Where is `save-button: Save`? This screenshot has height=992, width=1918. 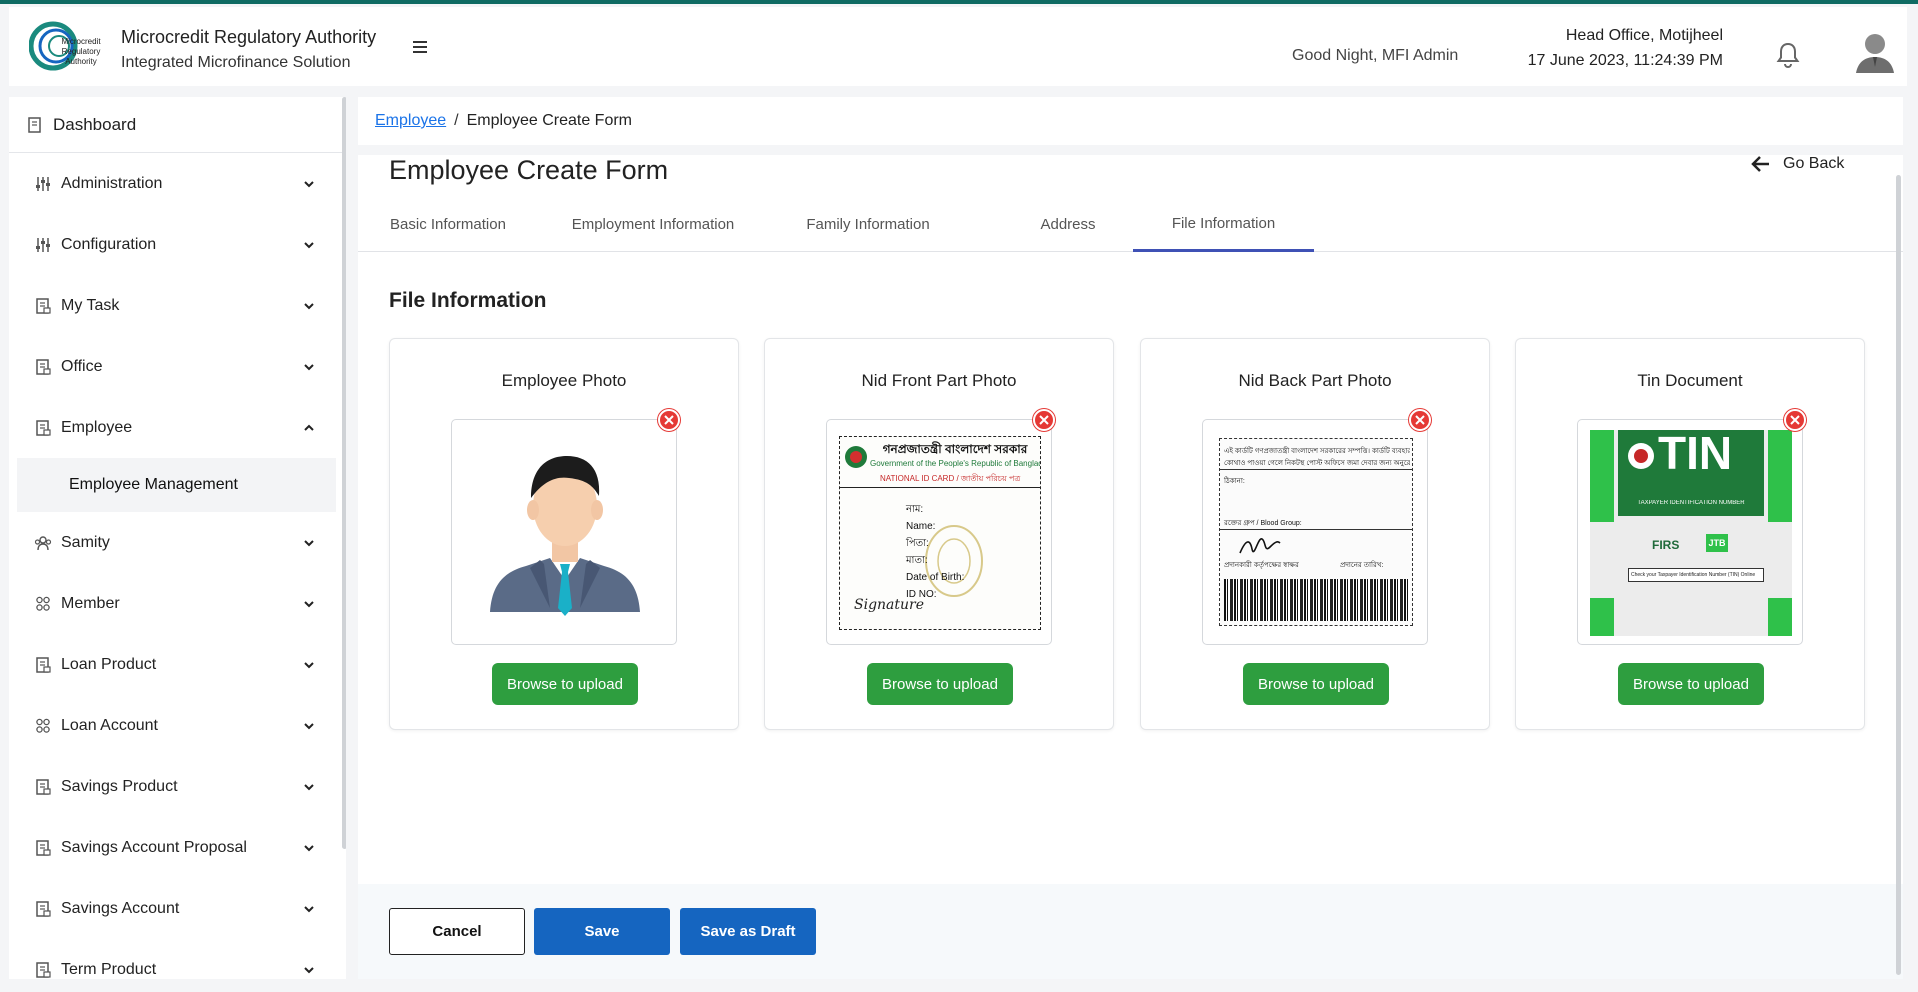 save-button: Save is located at coordinates (602, 931).